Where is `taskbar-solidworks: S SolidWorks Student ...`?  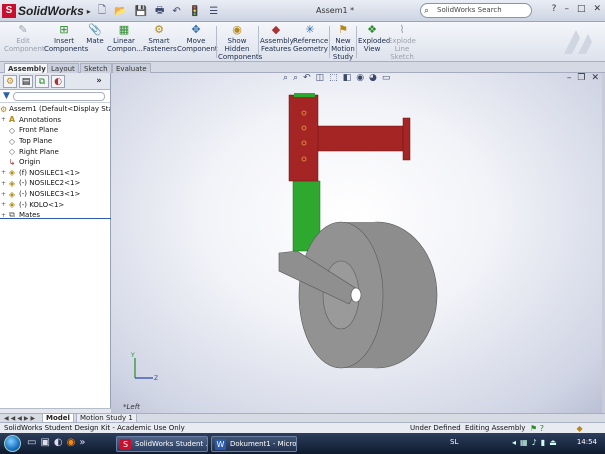 taskbar-solidworks: S SolidWorks Student ... is located at coordinates (162, 444).